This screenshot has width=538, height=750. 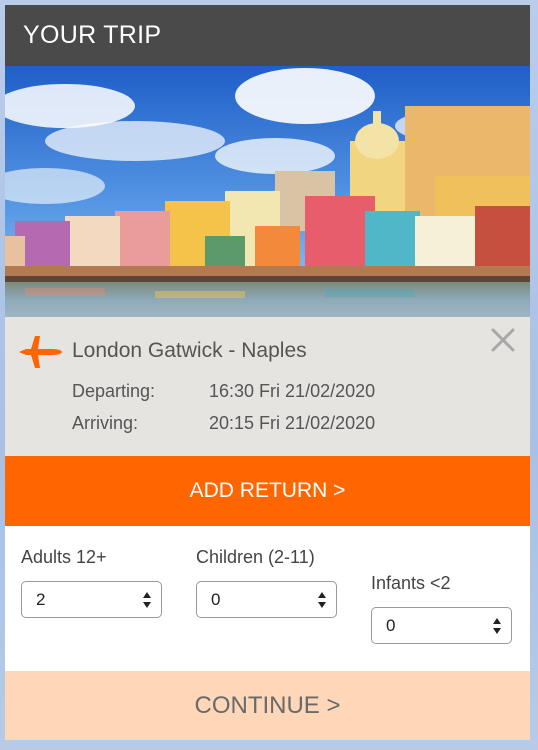 I want to click on infants-select: 0, so click(x=441, y=625).